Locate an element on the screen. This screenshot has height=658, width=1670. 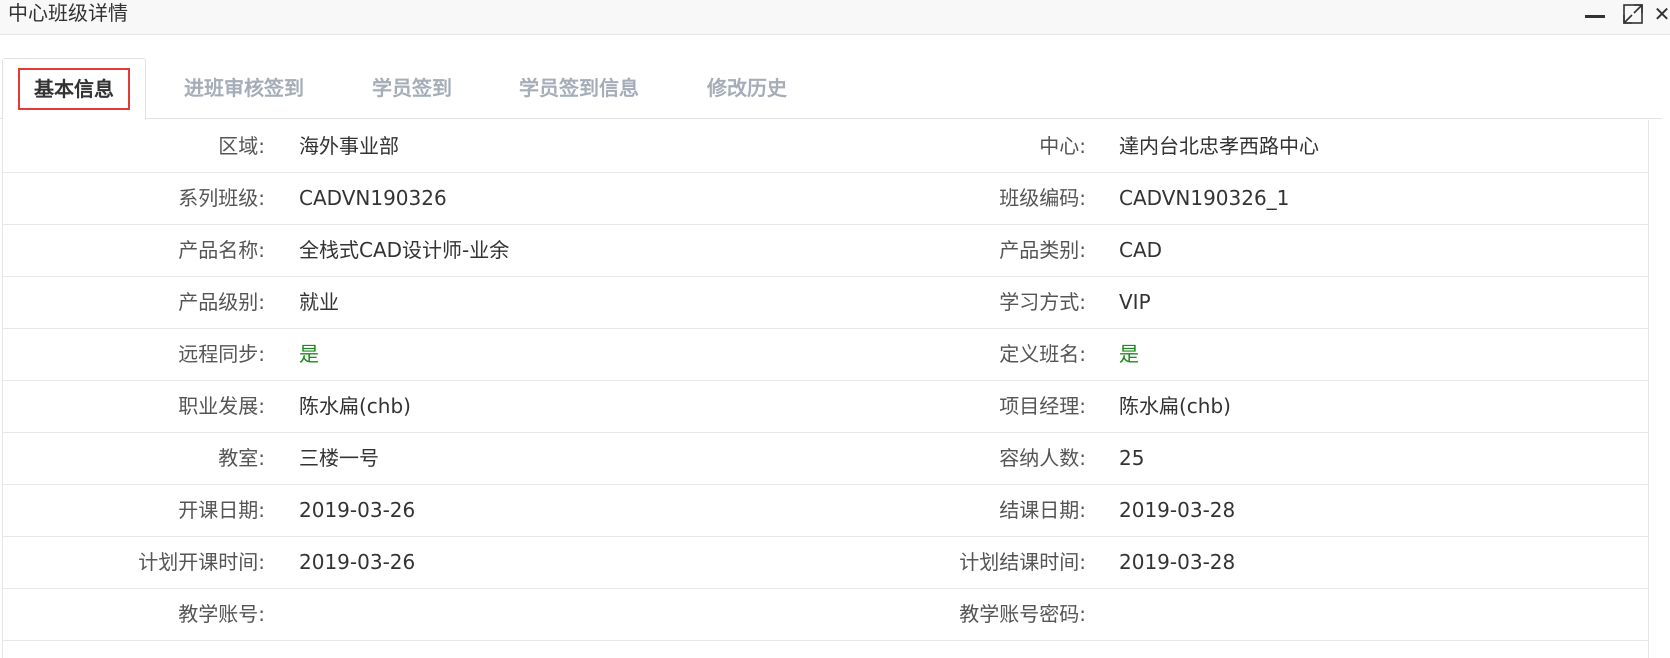
custom-class-name-label: 定义班名: is located at coordinates (1042, 354).